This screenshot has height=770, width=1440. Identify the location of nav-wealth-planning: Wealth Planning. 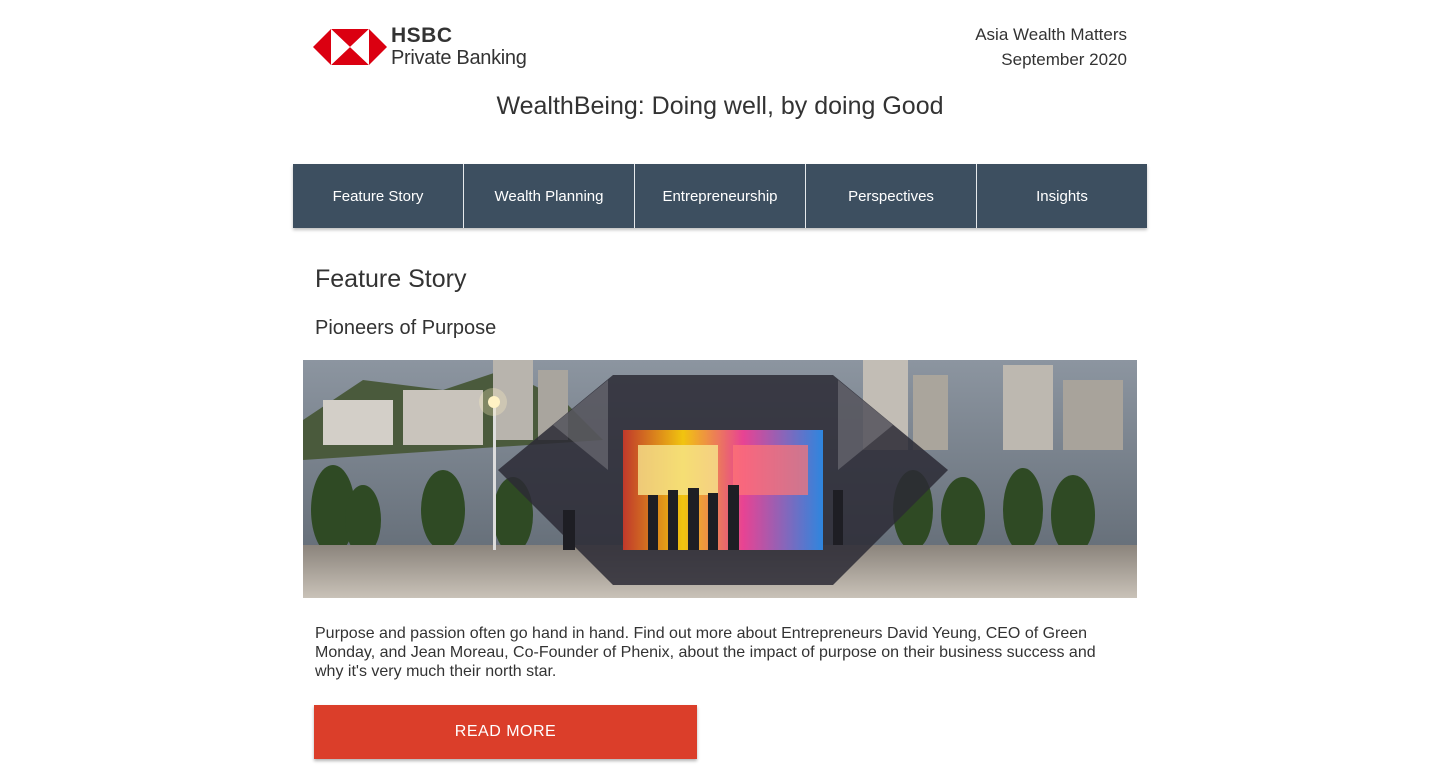
(549, 196).